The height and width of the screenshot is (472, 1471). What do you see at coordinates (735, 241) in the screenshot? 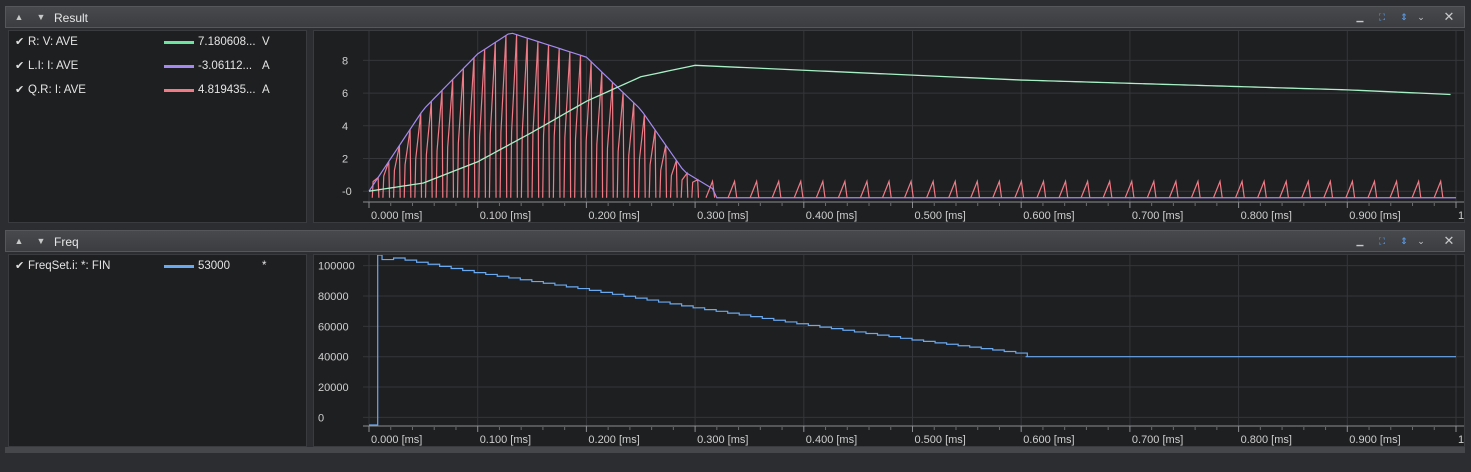
I see `freq-panel-header: ▲ ▼ Freq ▁ ⛶ ⇕ ⌄ ✕` at bounding box center [735, 241].